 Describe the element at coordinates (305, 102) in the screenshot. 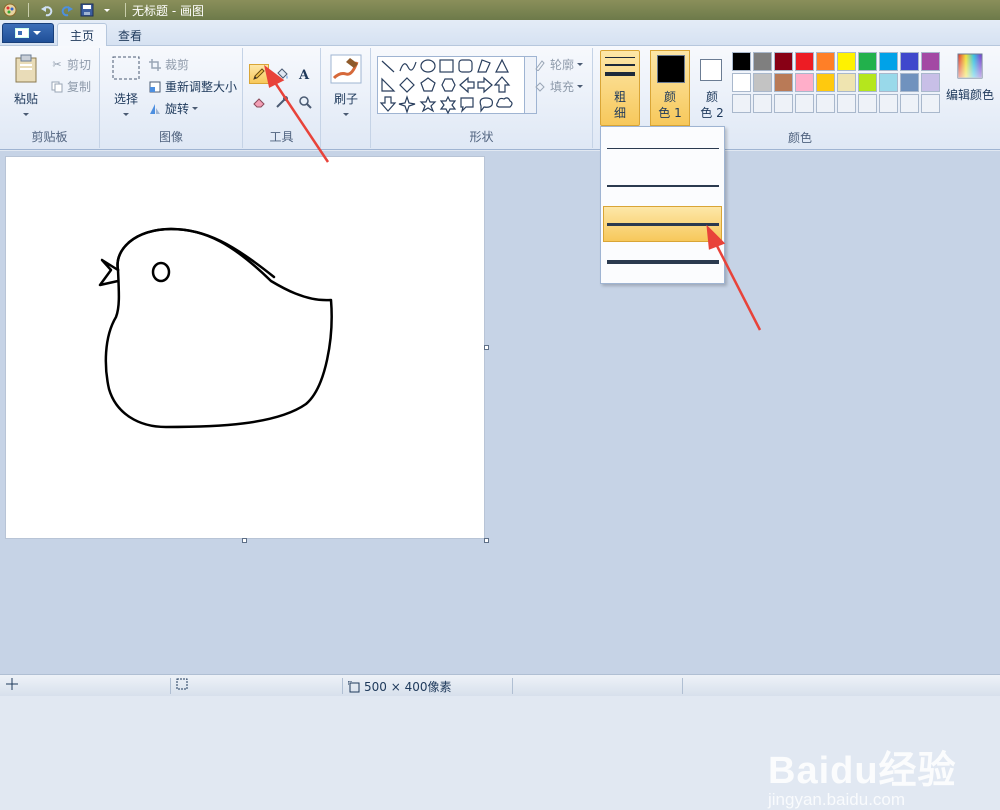

I see `magnifier-tool` at that location.